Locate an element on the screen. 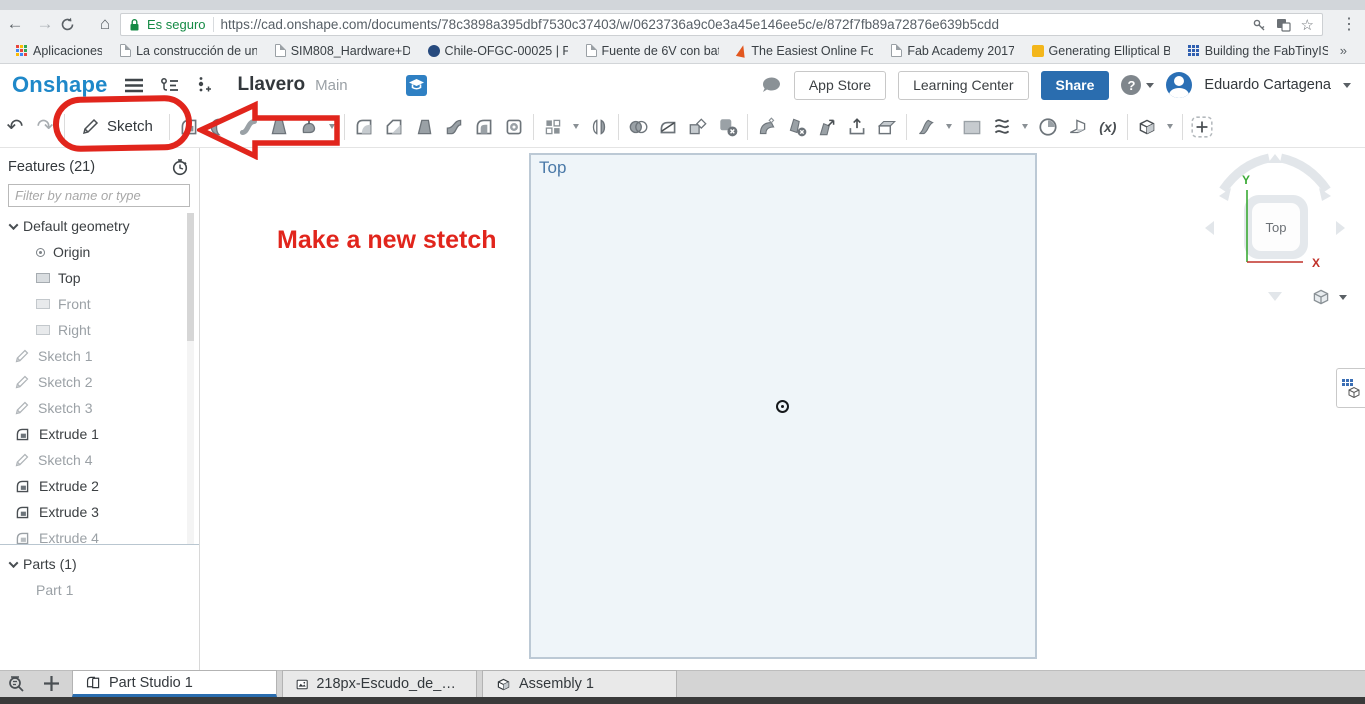 This screenshot has width=1365, height=704. bookmark-item: Fuente de 6V con bat is located at coordinates (653, 51).